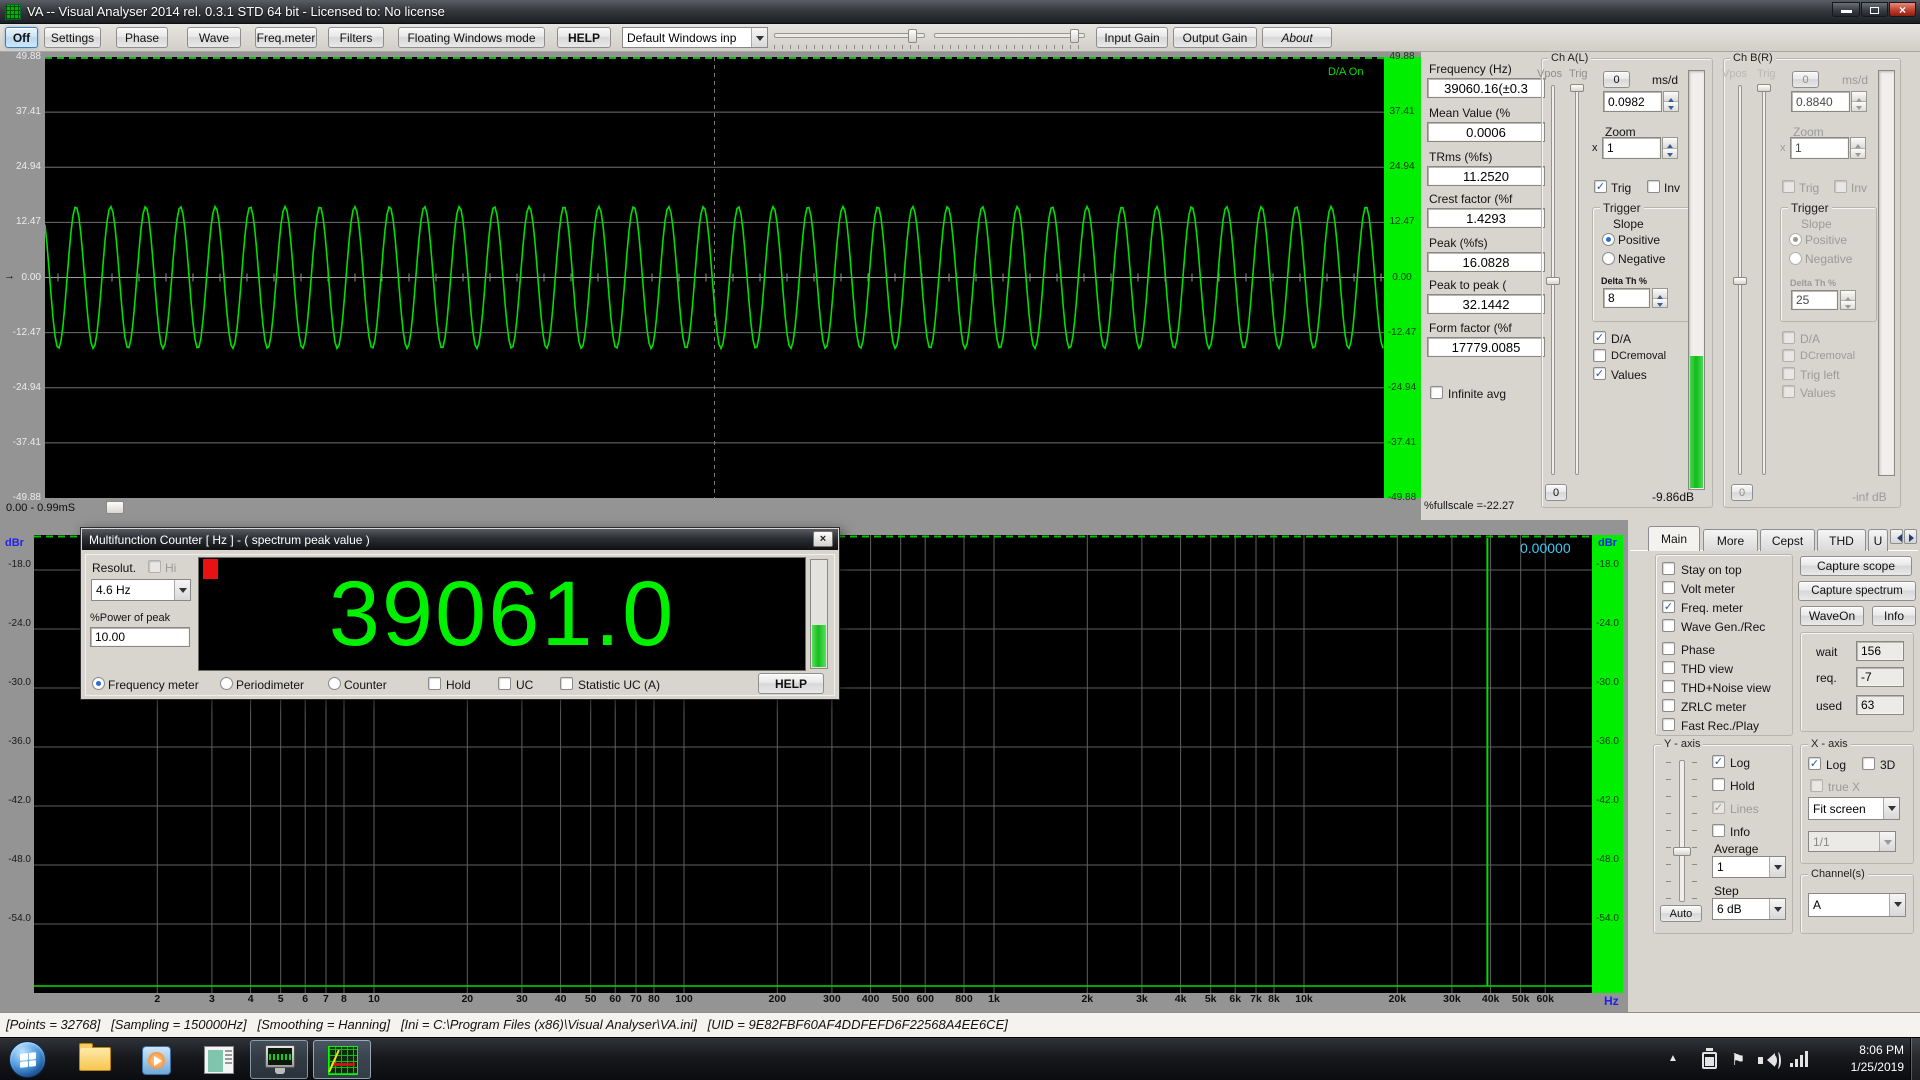 The image size is (1920, 1080). Describe the element at coordinates (1787, 540) in the screenshot. I see `tab-cepst: Cepst` at that location.